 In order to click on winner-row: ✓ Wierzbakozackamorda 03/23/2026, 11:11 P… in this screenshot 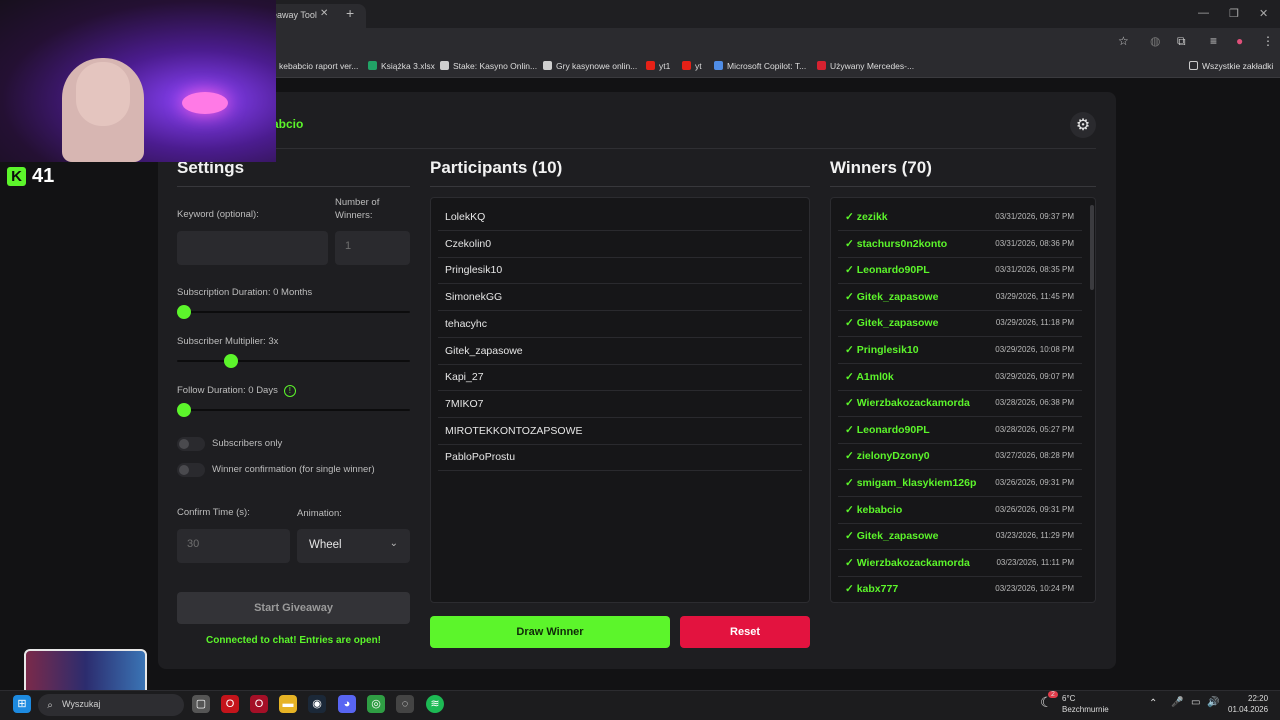, I will do `click(960, 563)`.